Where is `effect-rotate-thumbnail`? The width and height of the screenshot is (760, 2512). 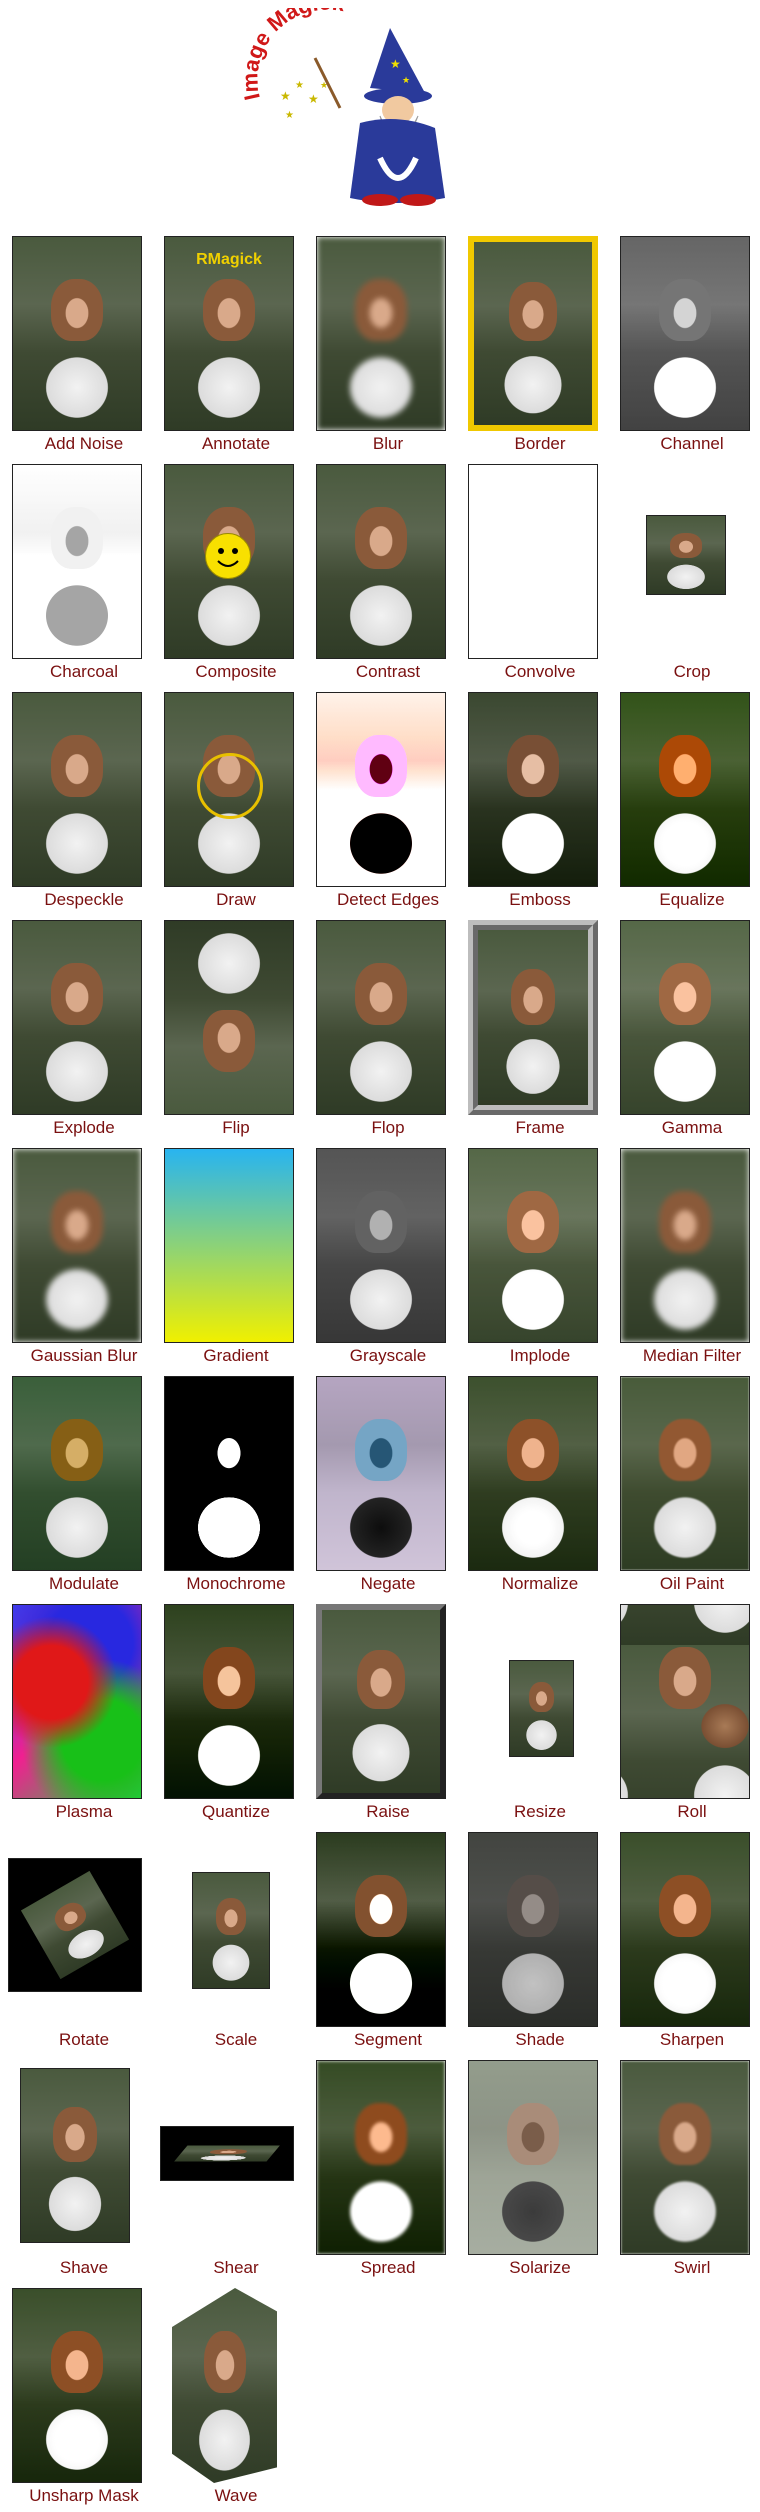 effect-rotate-thumbnail is located at coordinates (75, 1925).